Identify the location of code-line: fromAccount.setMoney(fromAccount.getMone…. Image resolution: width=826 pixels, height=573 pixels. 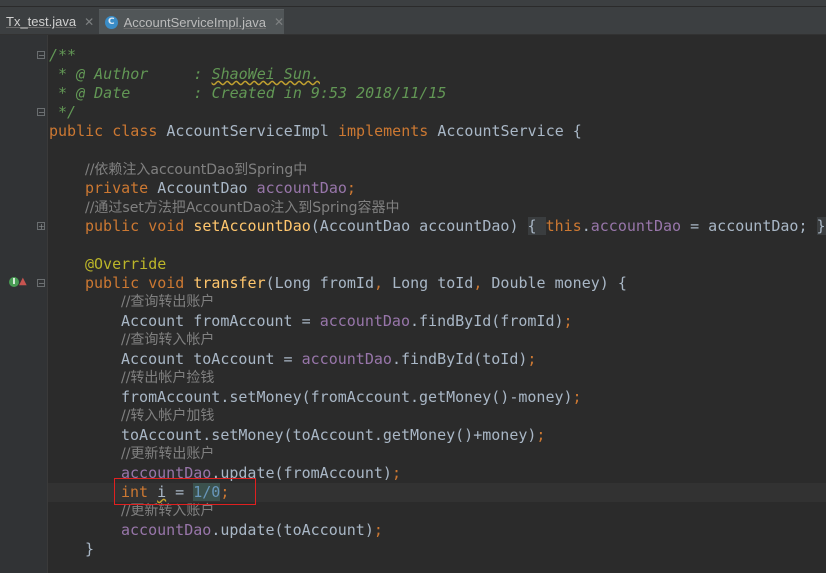
(351, 397).